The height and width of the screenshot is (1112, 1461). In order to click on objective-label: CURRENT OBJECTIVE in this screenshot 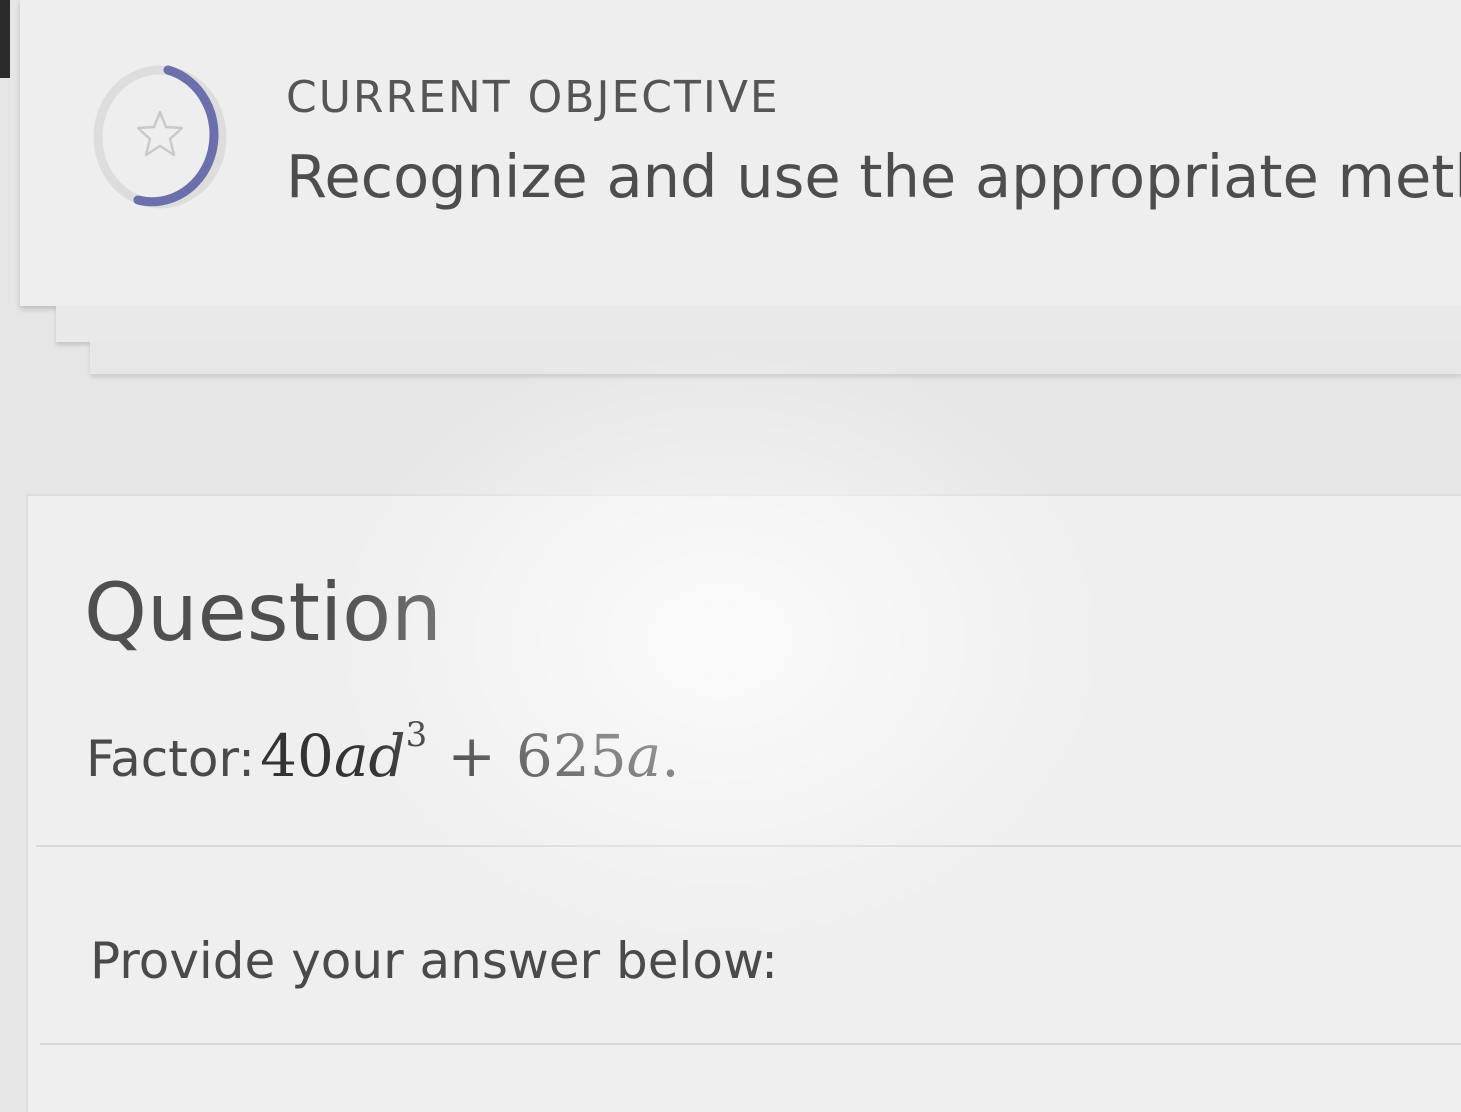, I will do `click(533, 97)`.